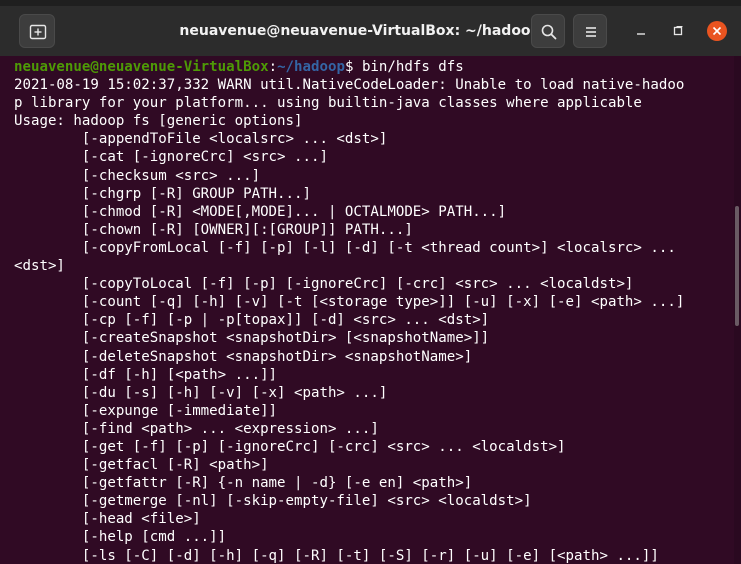  I want to click on menu-button, so click(590, 31).